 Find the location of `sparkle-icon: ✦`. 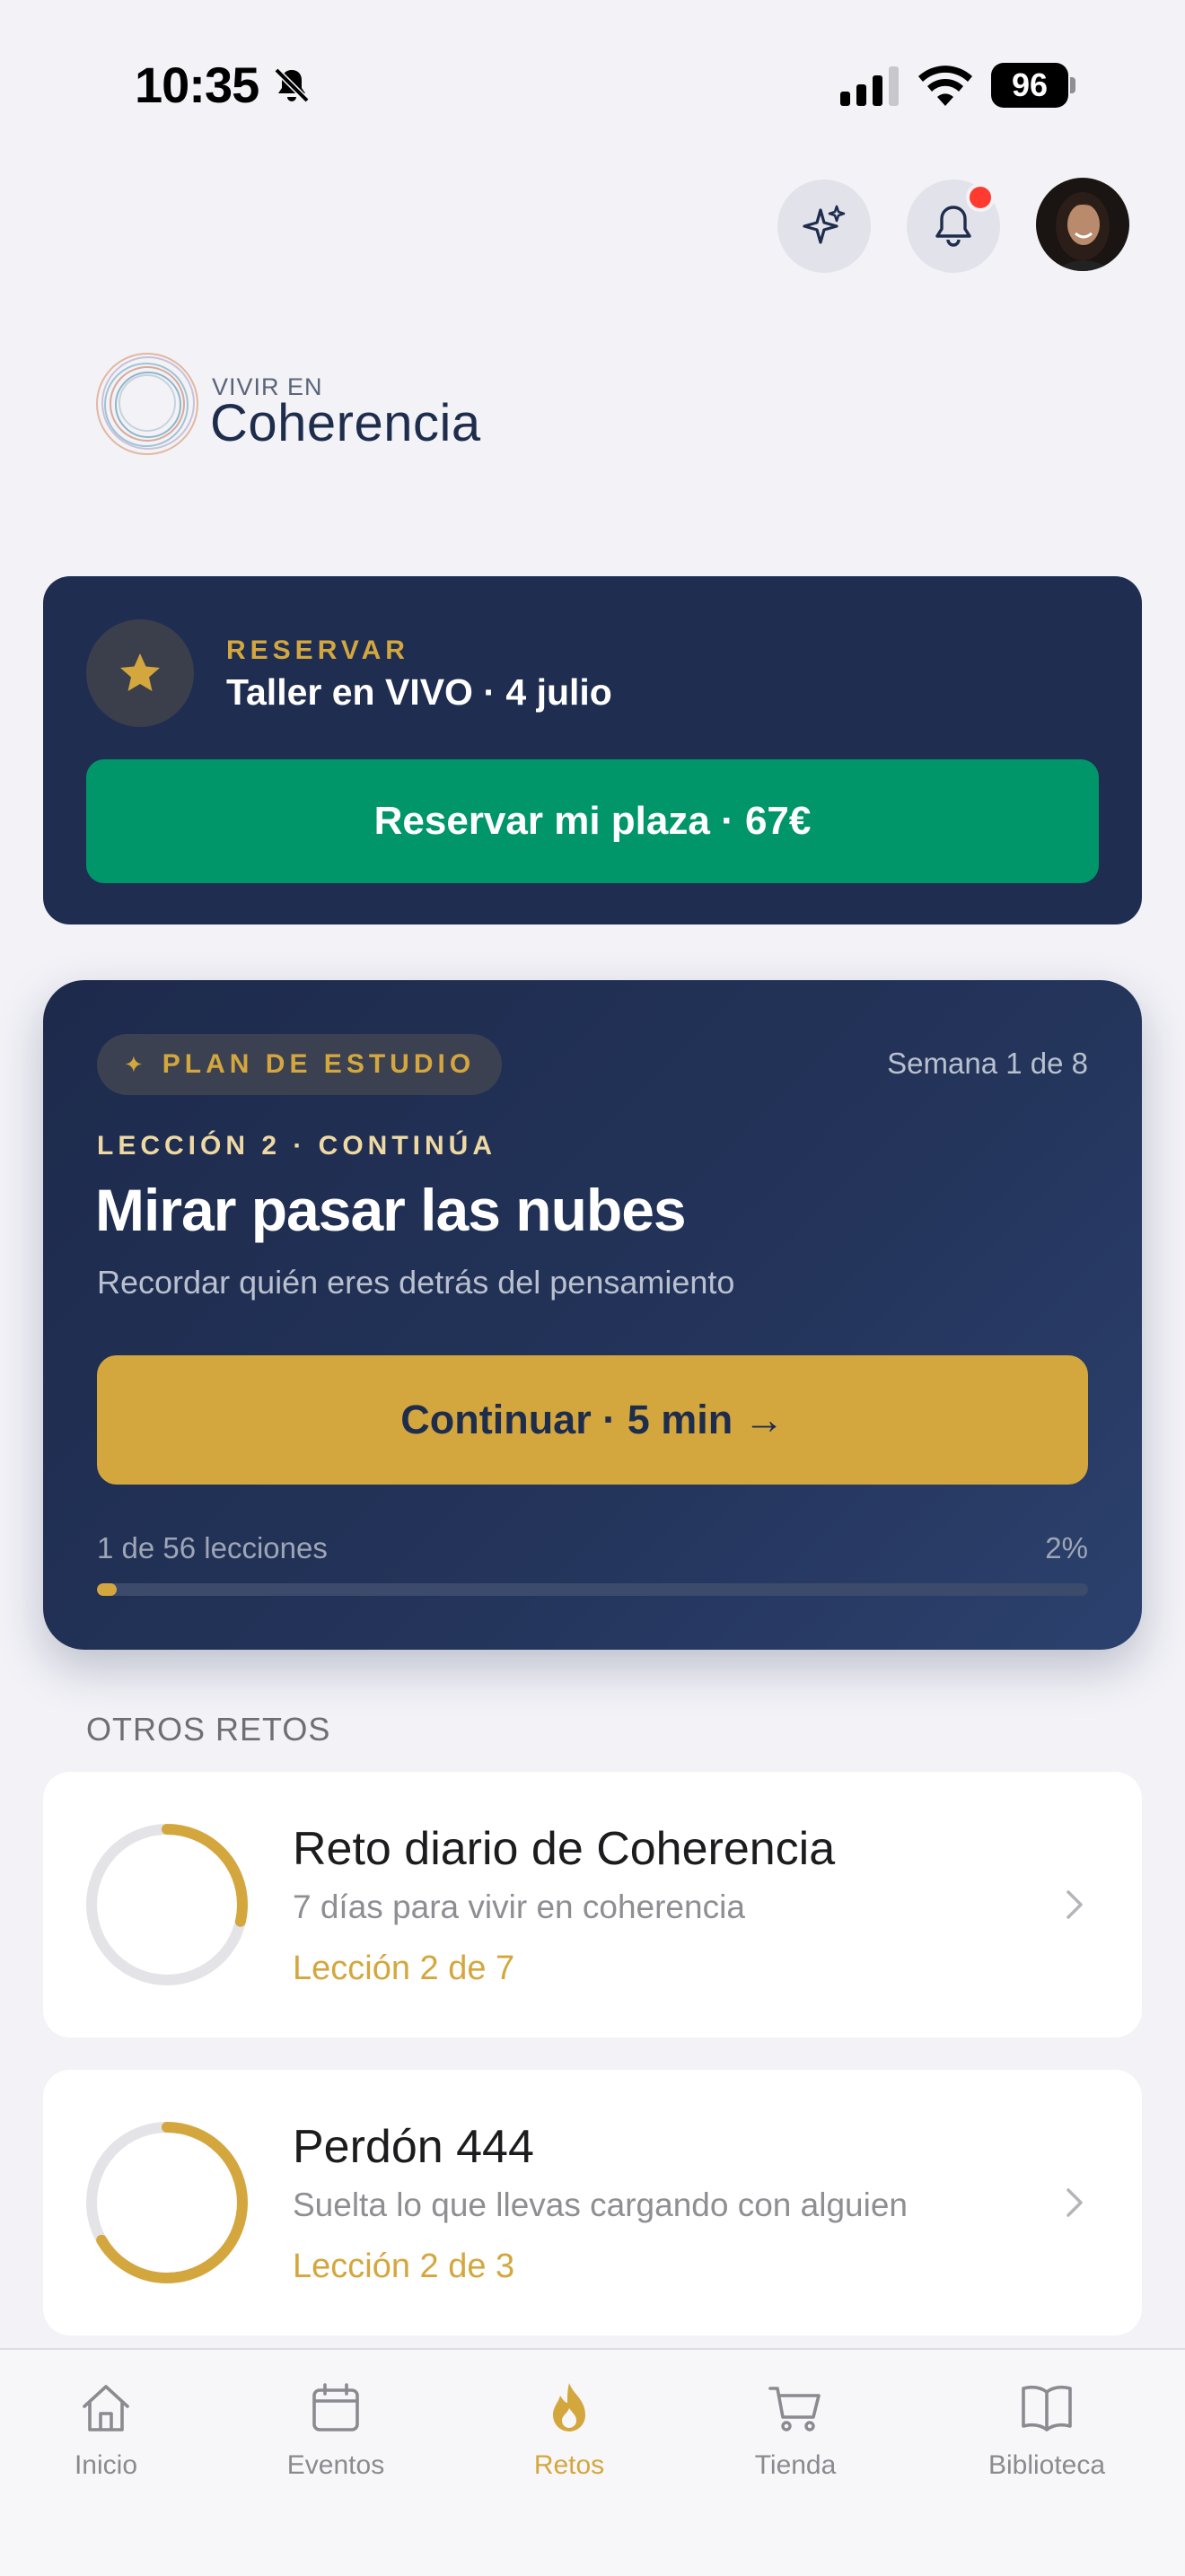

sparkle-icon: ✦ is located at coordinates (136, 1064).